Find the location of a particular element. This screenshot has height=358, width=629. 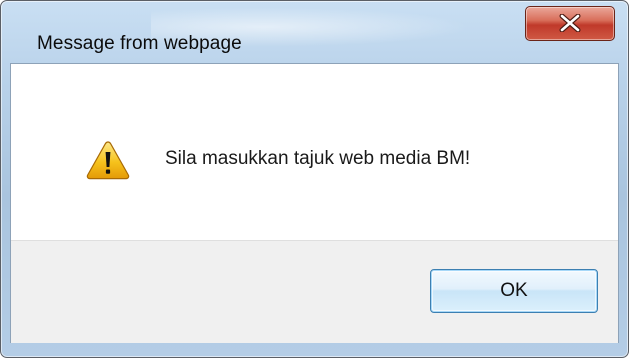

ok-button: OK is located at coordinates (514, 291).